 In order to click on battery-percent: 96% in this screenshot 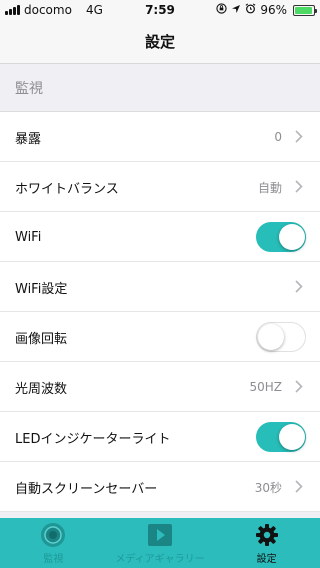, I will do `click(273, 10)`.